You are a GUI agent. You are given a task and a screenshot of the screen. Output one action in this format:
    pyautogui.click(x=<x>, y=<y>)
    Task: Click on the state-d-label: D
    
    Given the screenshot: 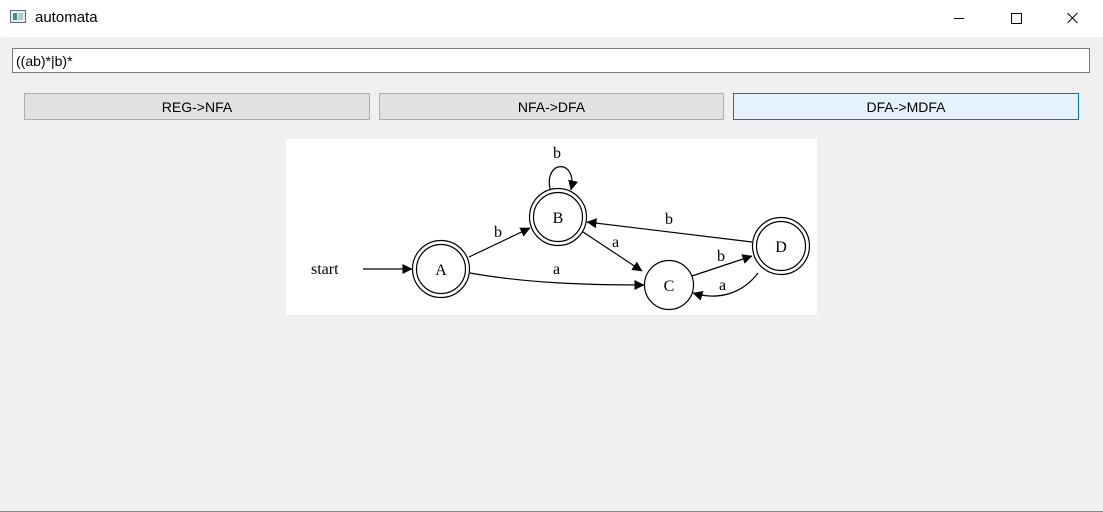 What is the action you would take?
    pyautogui.click(x=781, y=247)
    